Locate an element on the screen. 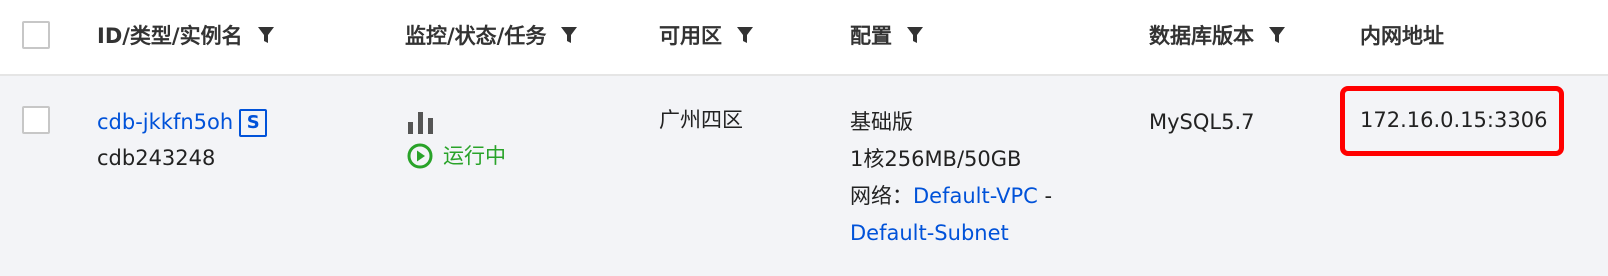  running-status-icon is located at coordinates (420, 156).